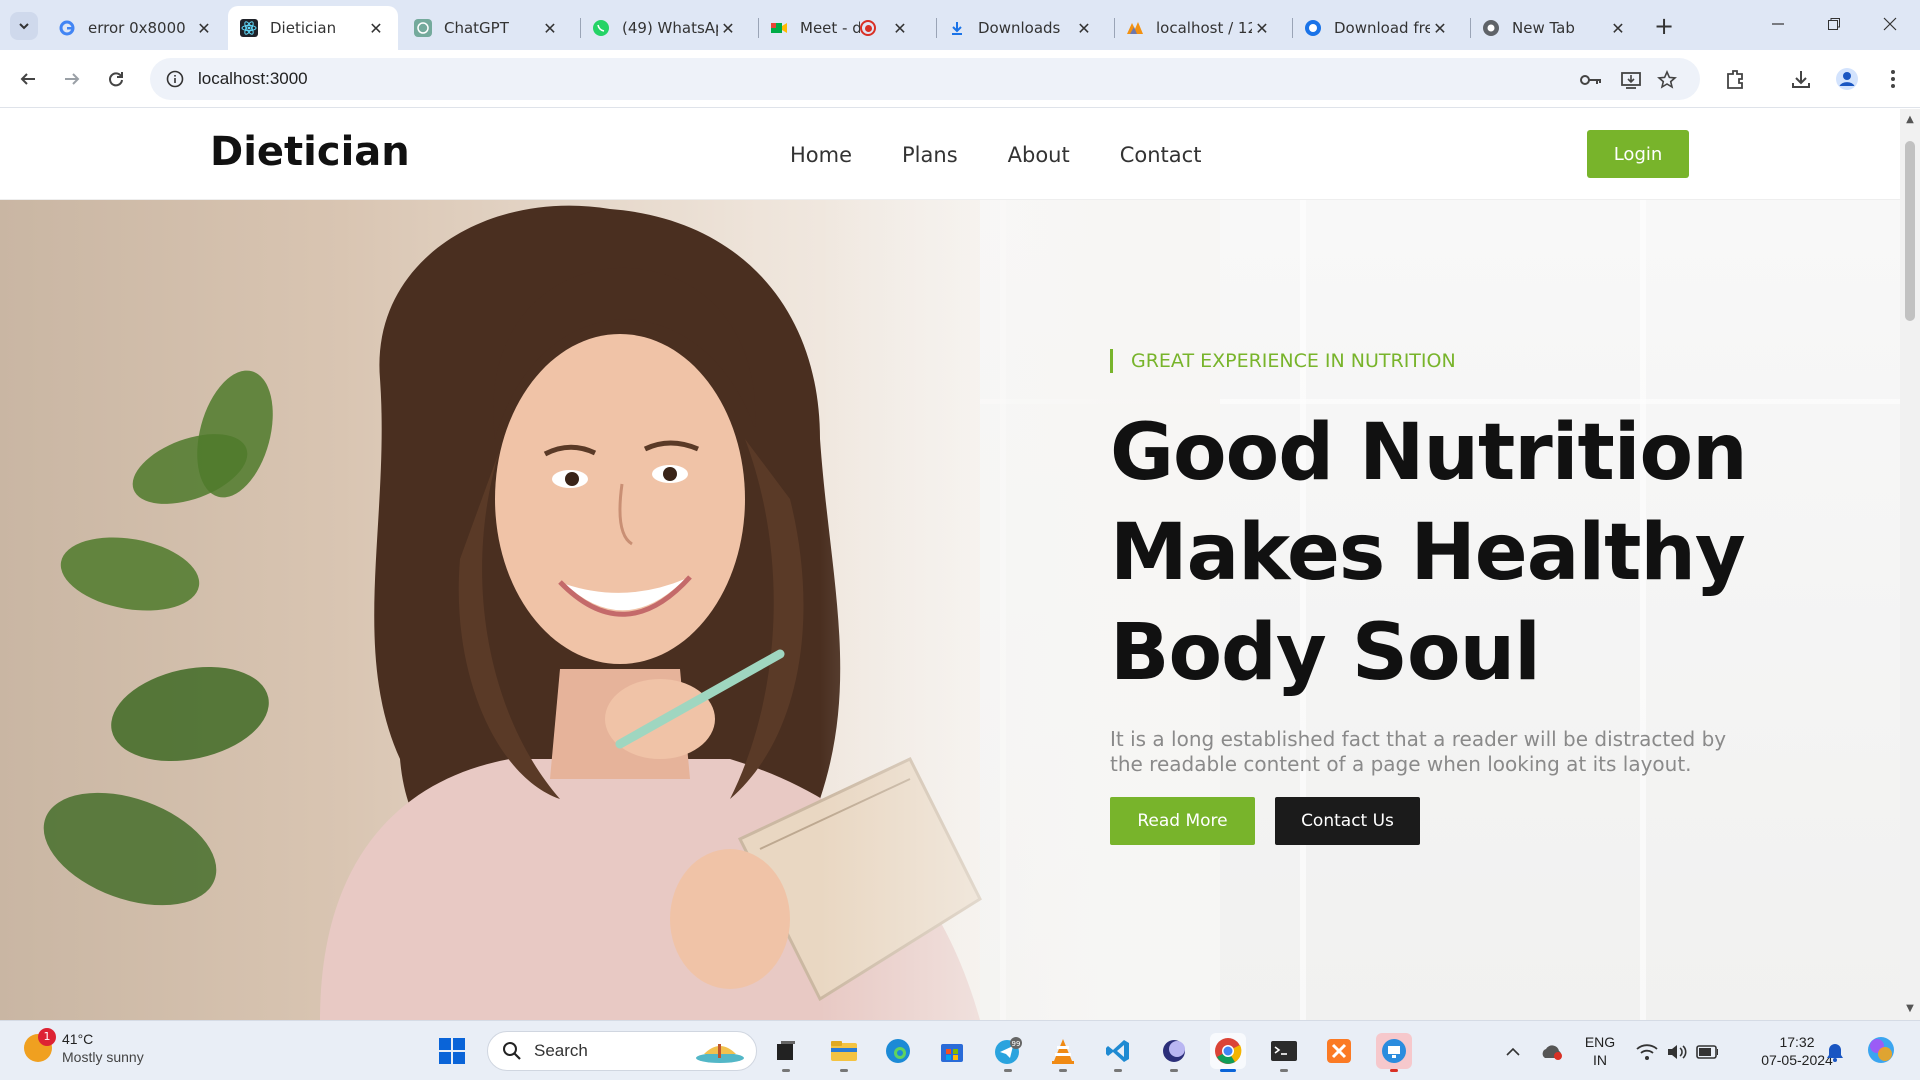 The height and width of the screenshot is (1080, 1920). I want to click on screen-share-icon, so click(1394, 1051).